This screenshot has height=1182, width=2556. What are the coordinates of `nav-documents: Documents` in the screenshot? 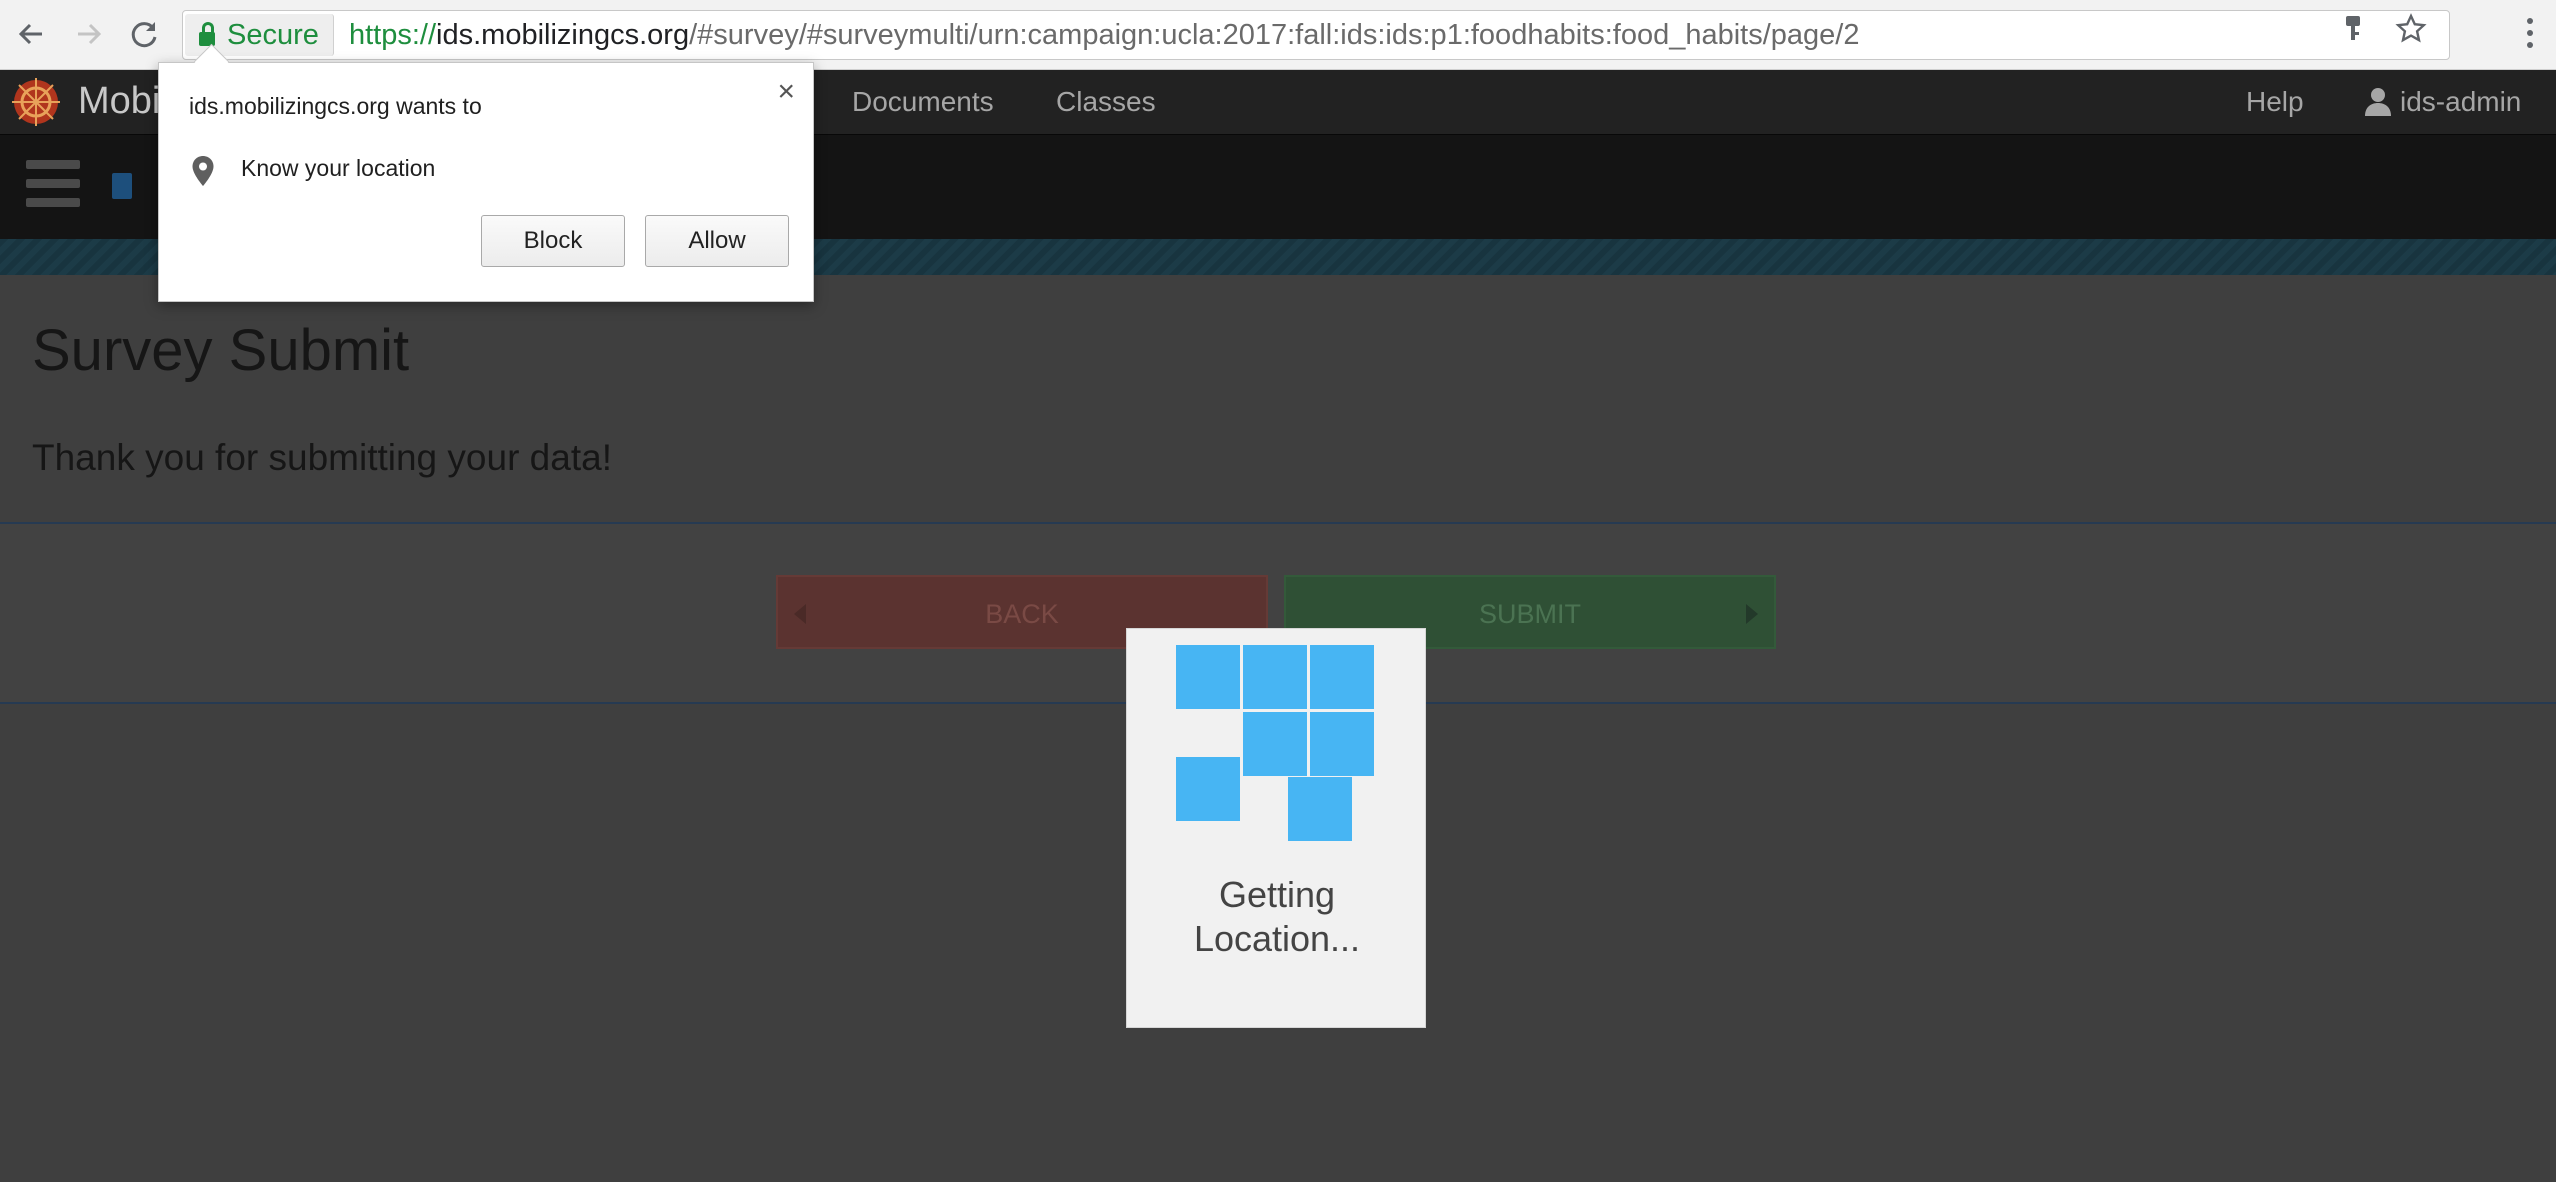 It's located at (923, 102).